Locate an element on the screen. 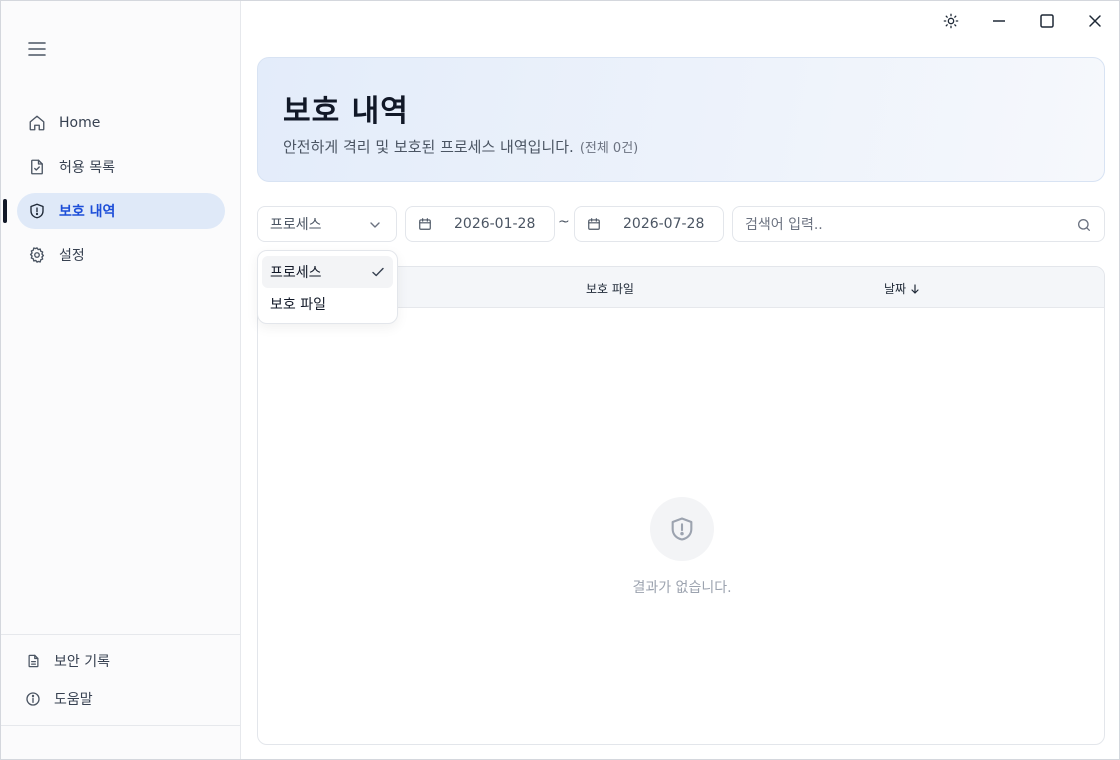 The width and height of the screenshot is (1120, 760). gear-icon is located at coordinates (37, 255).